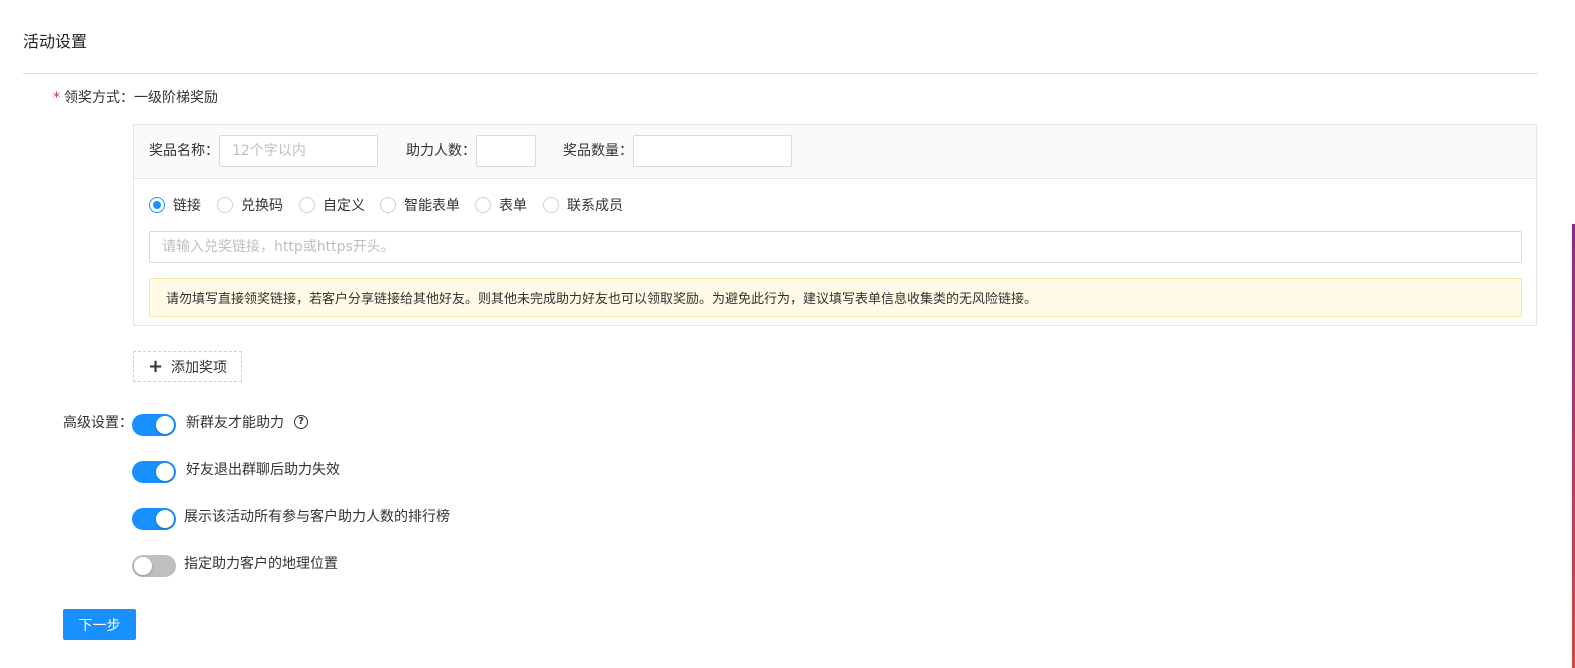 The width and height of the screenshot is (1575, 668). Describe the element at coordinates (835, 247) in the screenshot. I see `redeem-link-input` at that location.